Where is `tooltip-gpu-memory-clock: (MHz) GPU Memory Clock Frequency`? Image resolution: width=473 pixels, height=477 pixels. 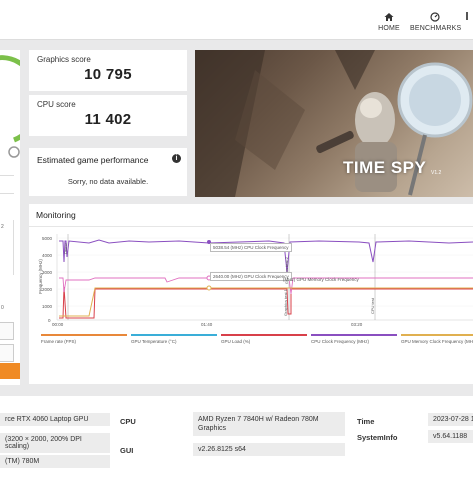
tooltip-gpu-memory-clock: (MHz) GPU Memory Clock Frequency is located at coordinates (321, 279).